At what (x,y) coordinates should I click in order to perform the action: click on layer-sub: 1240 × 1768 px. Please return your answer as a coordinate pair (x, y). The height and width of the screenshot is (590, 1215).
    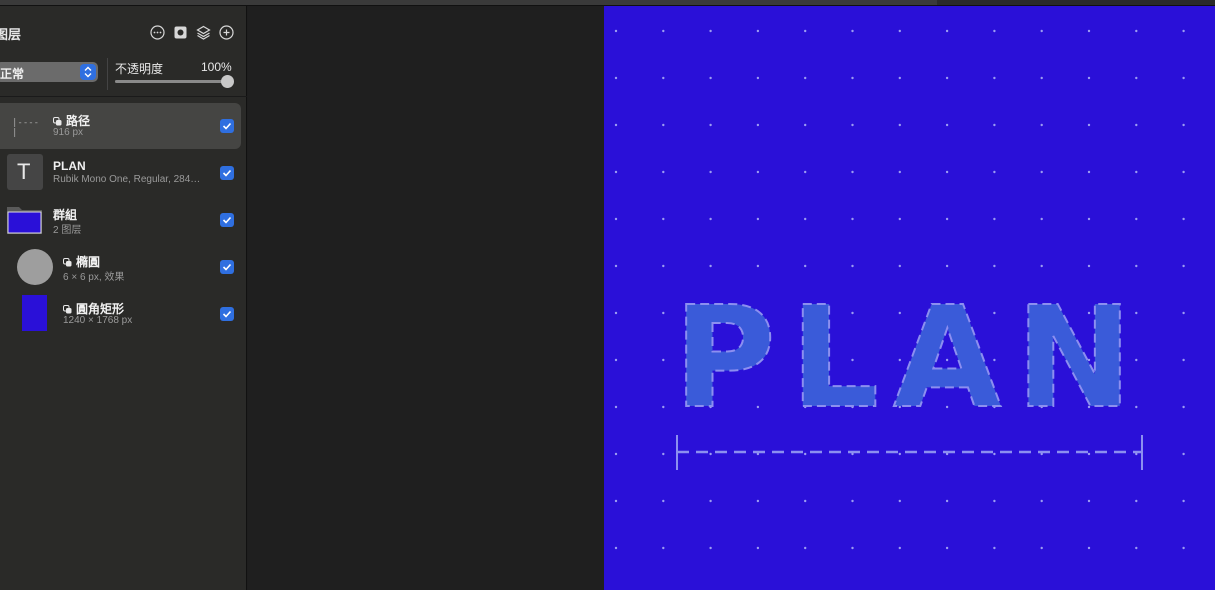
    Looking at the image, I should click on (98, 320).